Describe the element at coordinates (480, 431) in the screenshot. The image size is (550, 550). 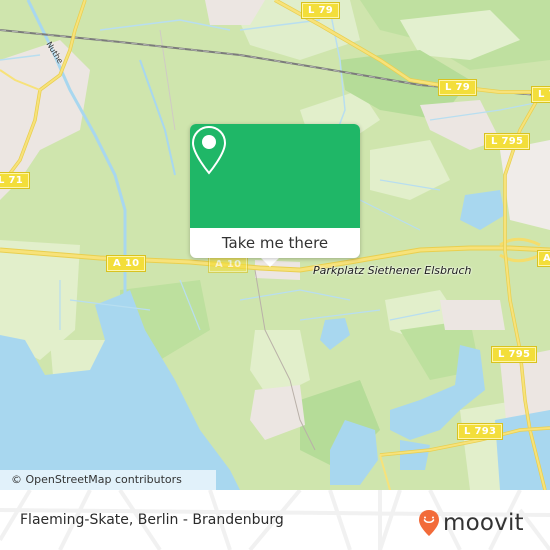
I see `road-shield: L 793` at that location.